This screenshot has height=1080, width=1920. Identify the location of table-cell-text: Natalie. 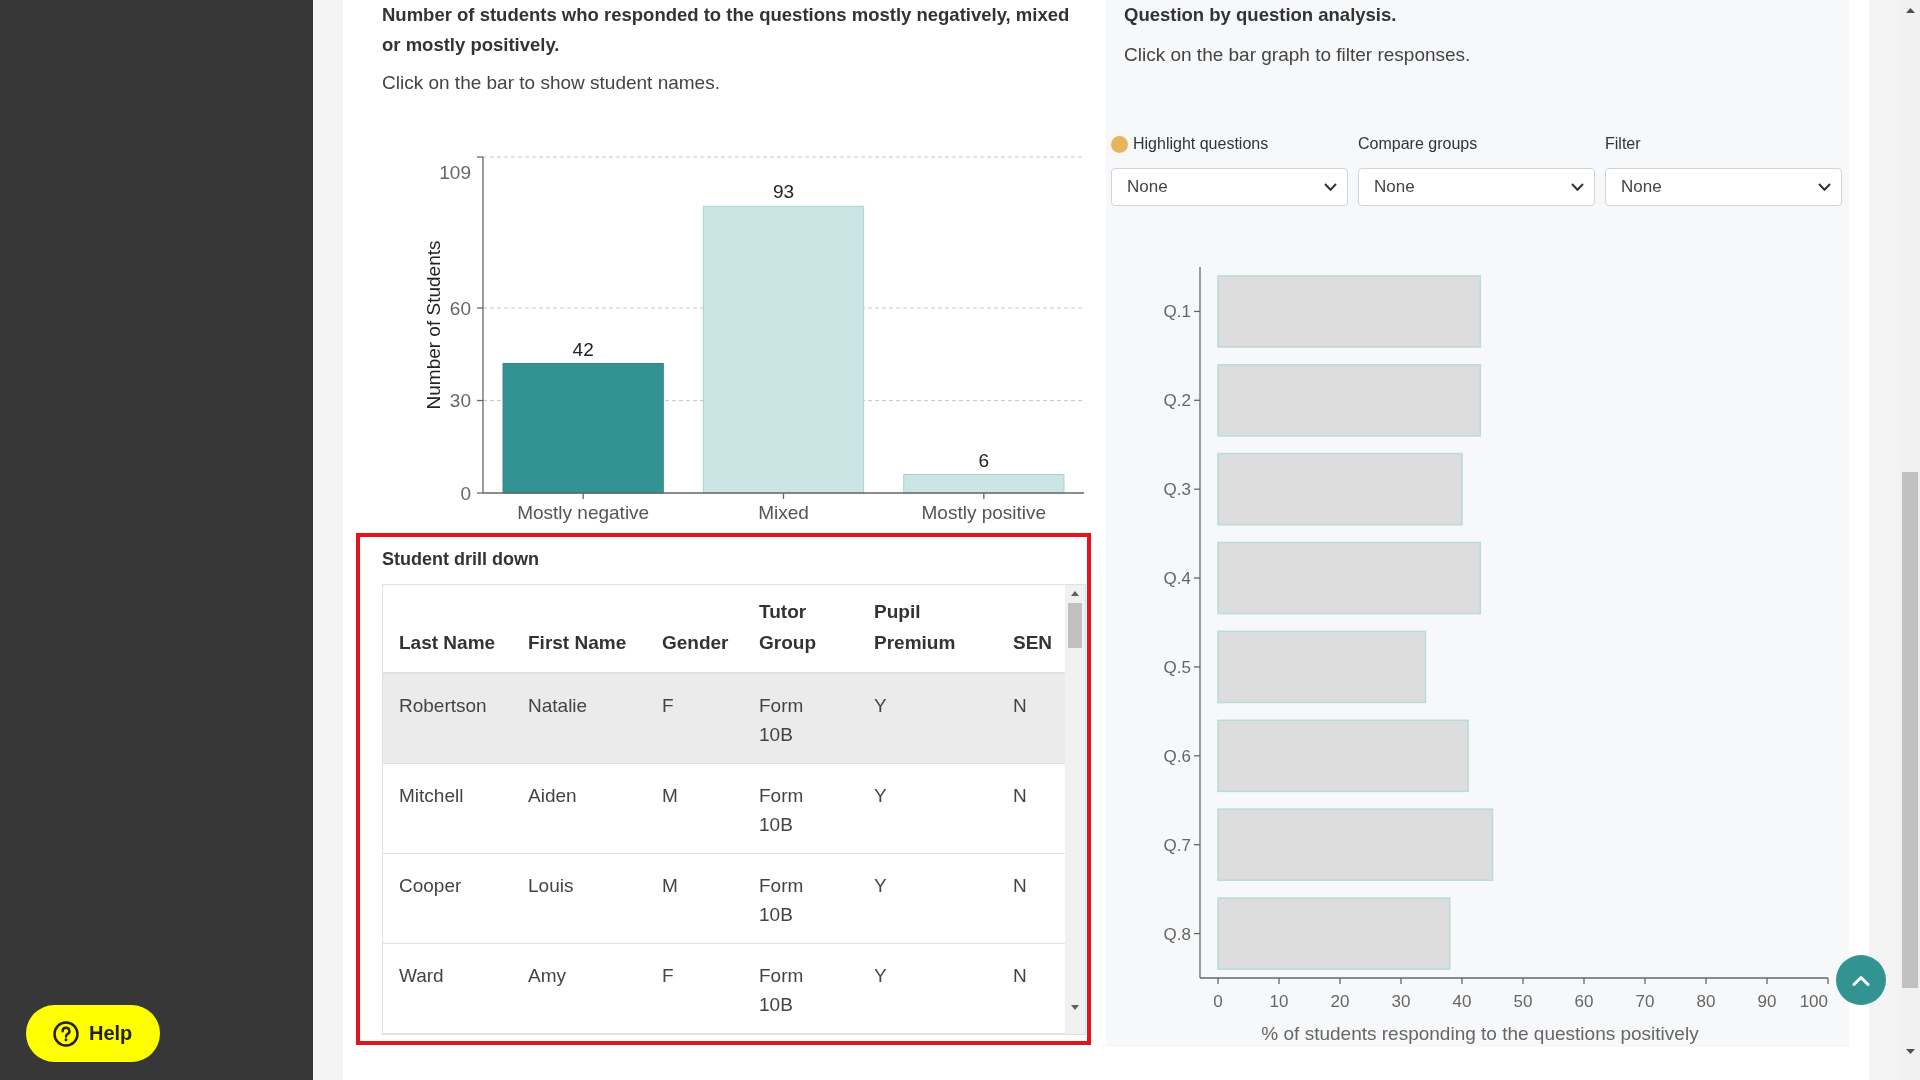
(558, 706).